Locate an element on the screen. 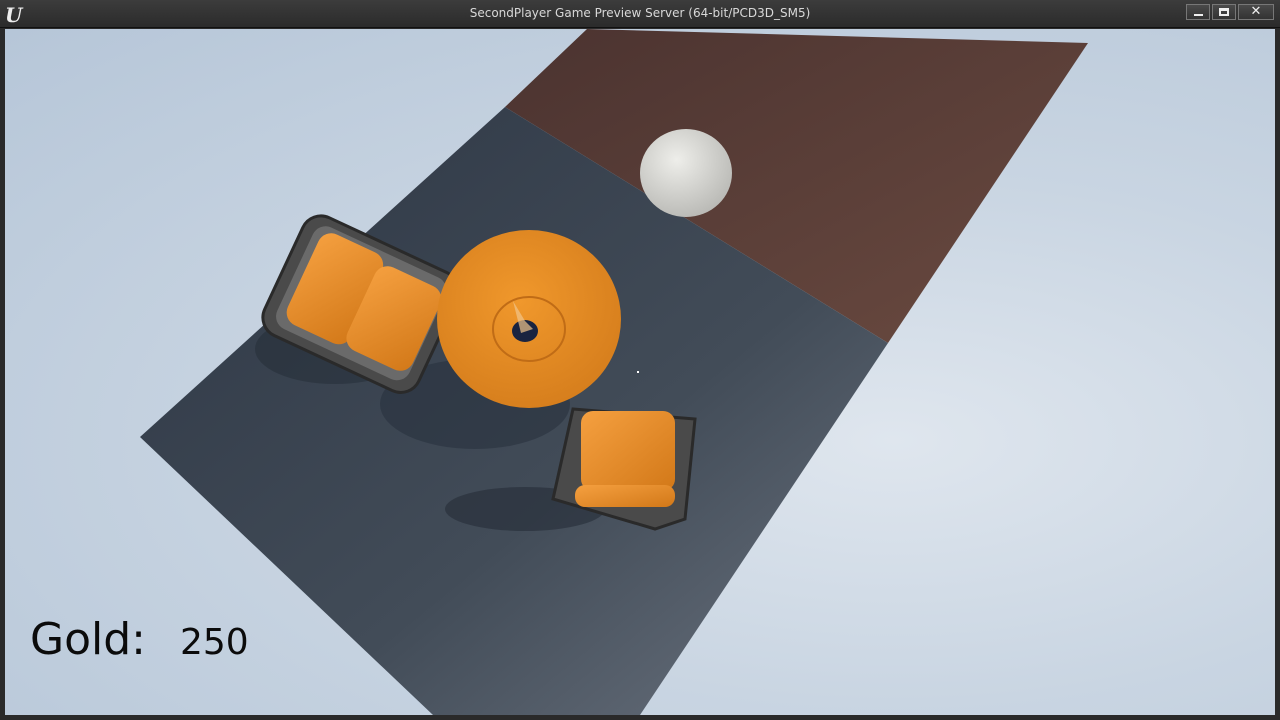 The image size is (1280, 720). minimize-button is located at coordinates (1198, 12).